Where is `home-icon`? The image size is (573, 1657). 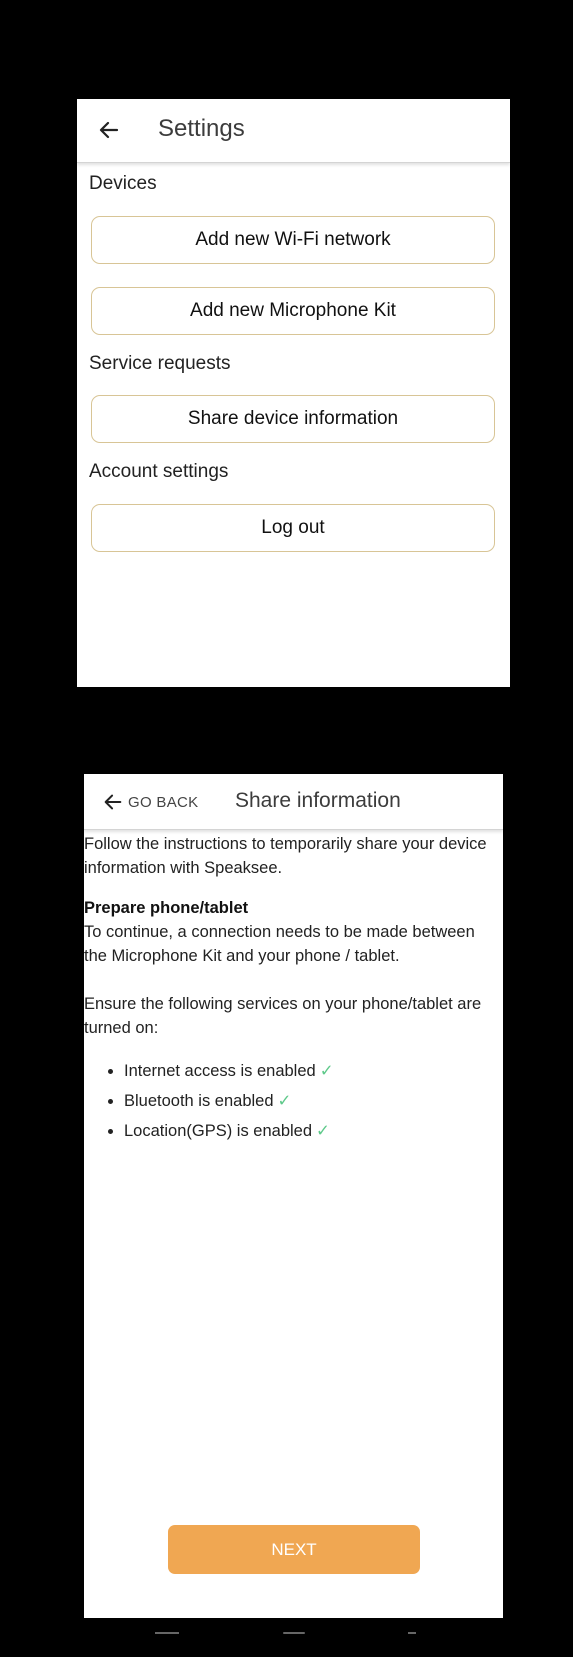 home-icon is located at coordinates (294, 1633).